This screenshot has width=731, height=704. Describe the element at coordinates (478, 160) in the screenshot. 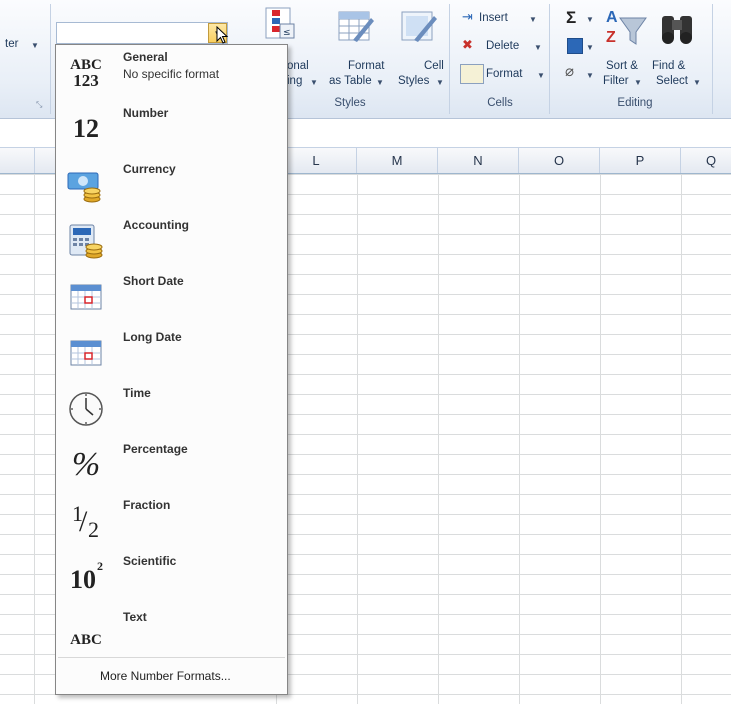

I see `column-header-n: N` at that location.